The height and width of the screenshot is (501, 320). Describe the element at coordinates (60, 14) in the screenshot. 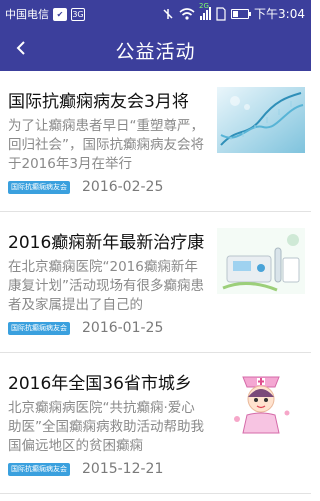

I see `notification-icon: ✔` at that location.